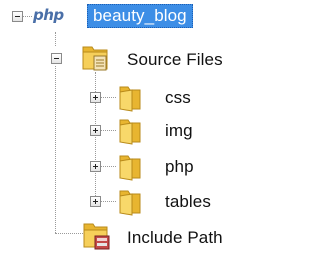 The width and height of the screenshot is (320, 254). I want to click on include-path-label: Include Path, so click(175, 238).